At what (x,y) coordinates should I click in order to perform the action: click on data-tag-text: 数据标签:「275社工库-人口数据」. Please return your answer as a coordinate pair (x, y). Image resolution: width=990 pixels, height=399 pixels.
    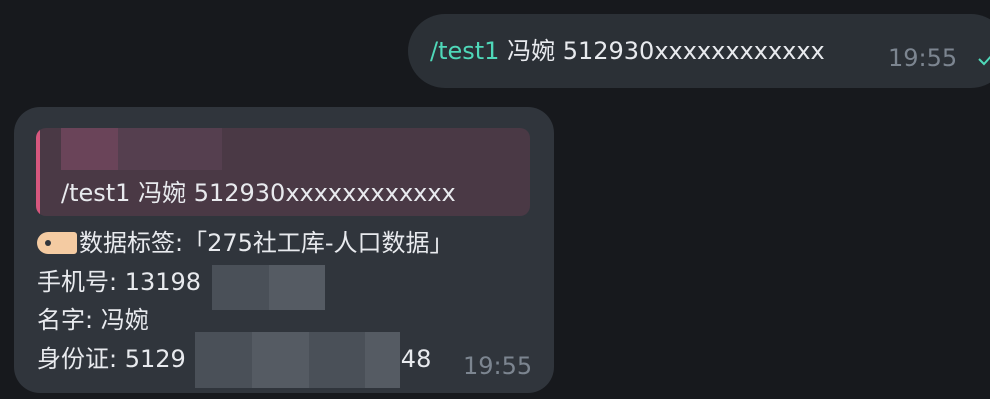
    Looking at the image, I should click on (266, 243).